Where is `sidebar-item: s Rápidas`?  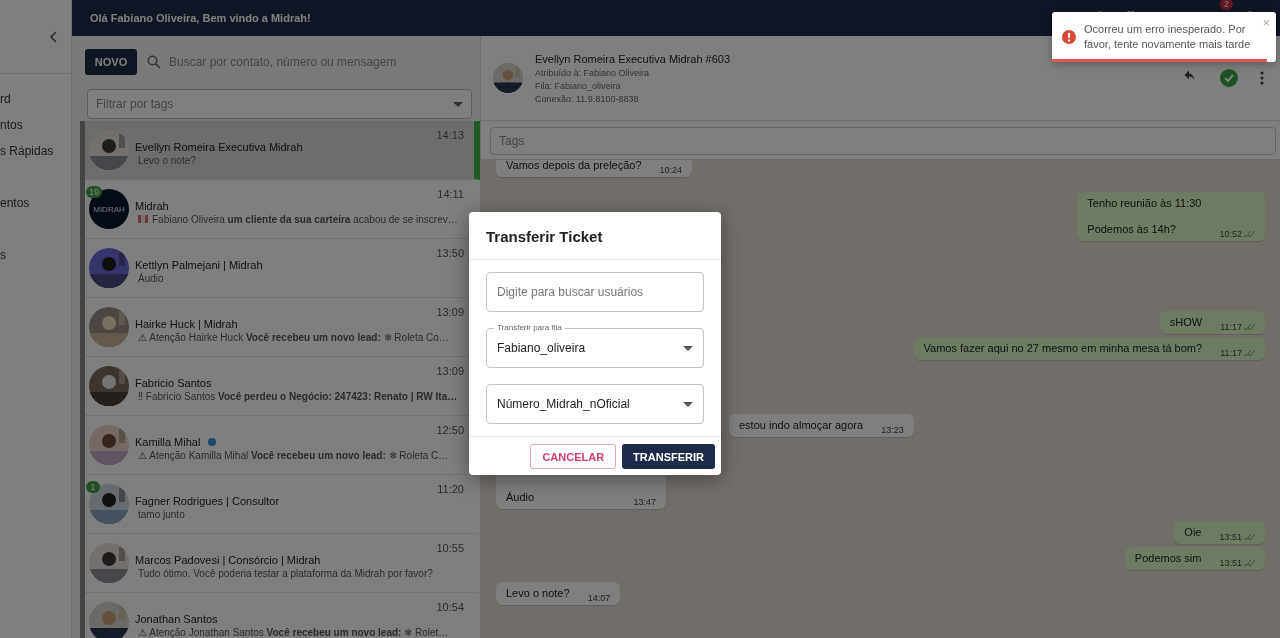
sidebar-item: s Rápidas is located at coordinates (35, 157).